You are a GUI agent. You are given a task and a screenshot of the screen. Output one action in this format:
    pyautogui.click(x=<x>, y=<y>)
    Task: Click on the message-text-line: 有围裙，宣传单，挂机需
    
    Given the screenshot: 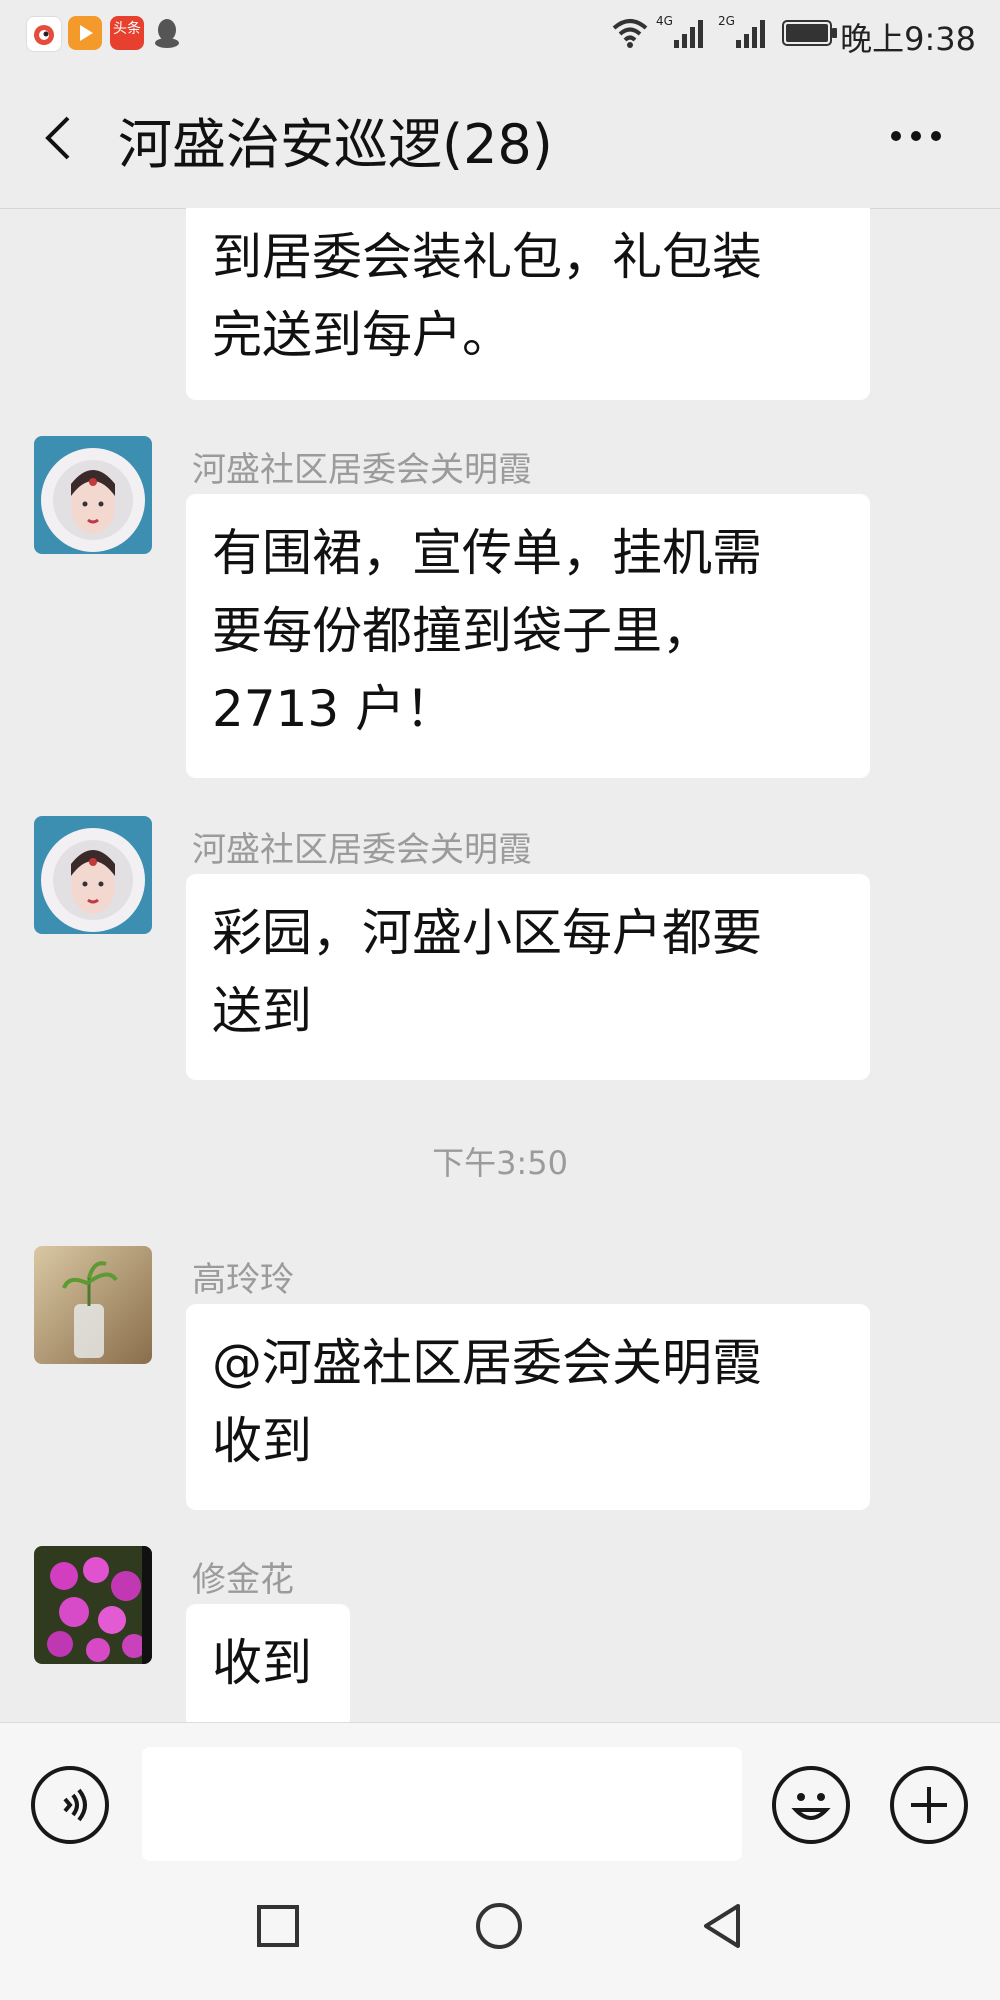 What is the action you would take?
    pyautogui.click(x=487, y=553)
    